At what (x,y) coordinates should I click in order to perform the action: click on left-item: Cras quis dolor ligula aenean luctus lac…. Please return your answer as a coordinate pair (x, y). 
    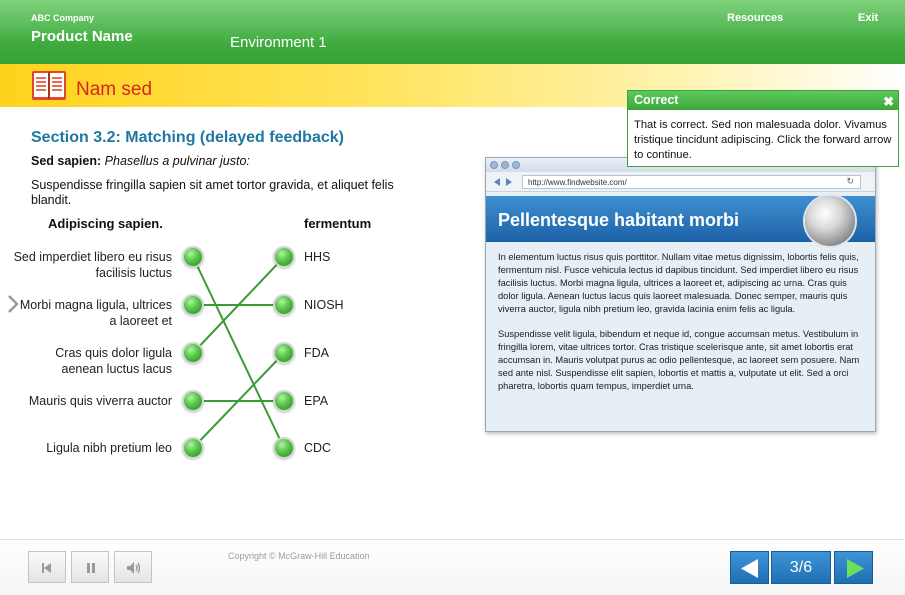
    Looking at the image, I should click on (113, 361).